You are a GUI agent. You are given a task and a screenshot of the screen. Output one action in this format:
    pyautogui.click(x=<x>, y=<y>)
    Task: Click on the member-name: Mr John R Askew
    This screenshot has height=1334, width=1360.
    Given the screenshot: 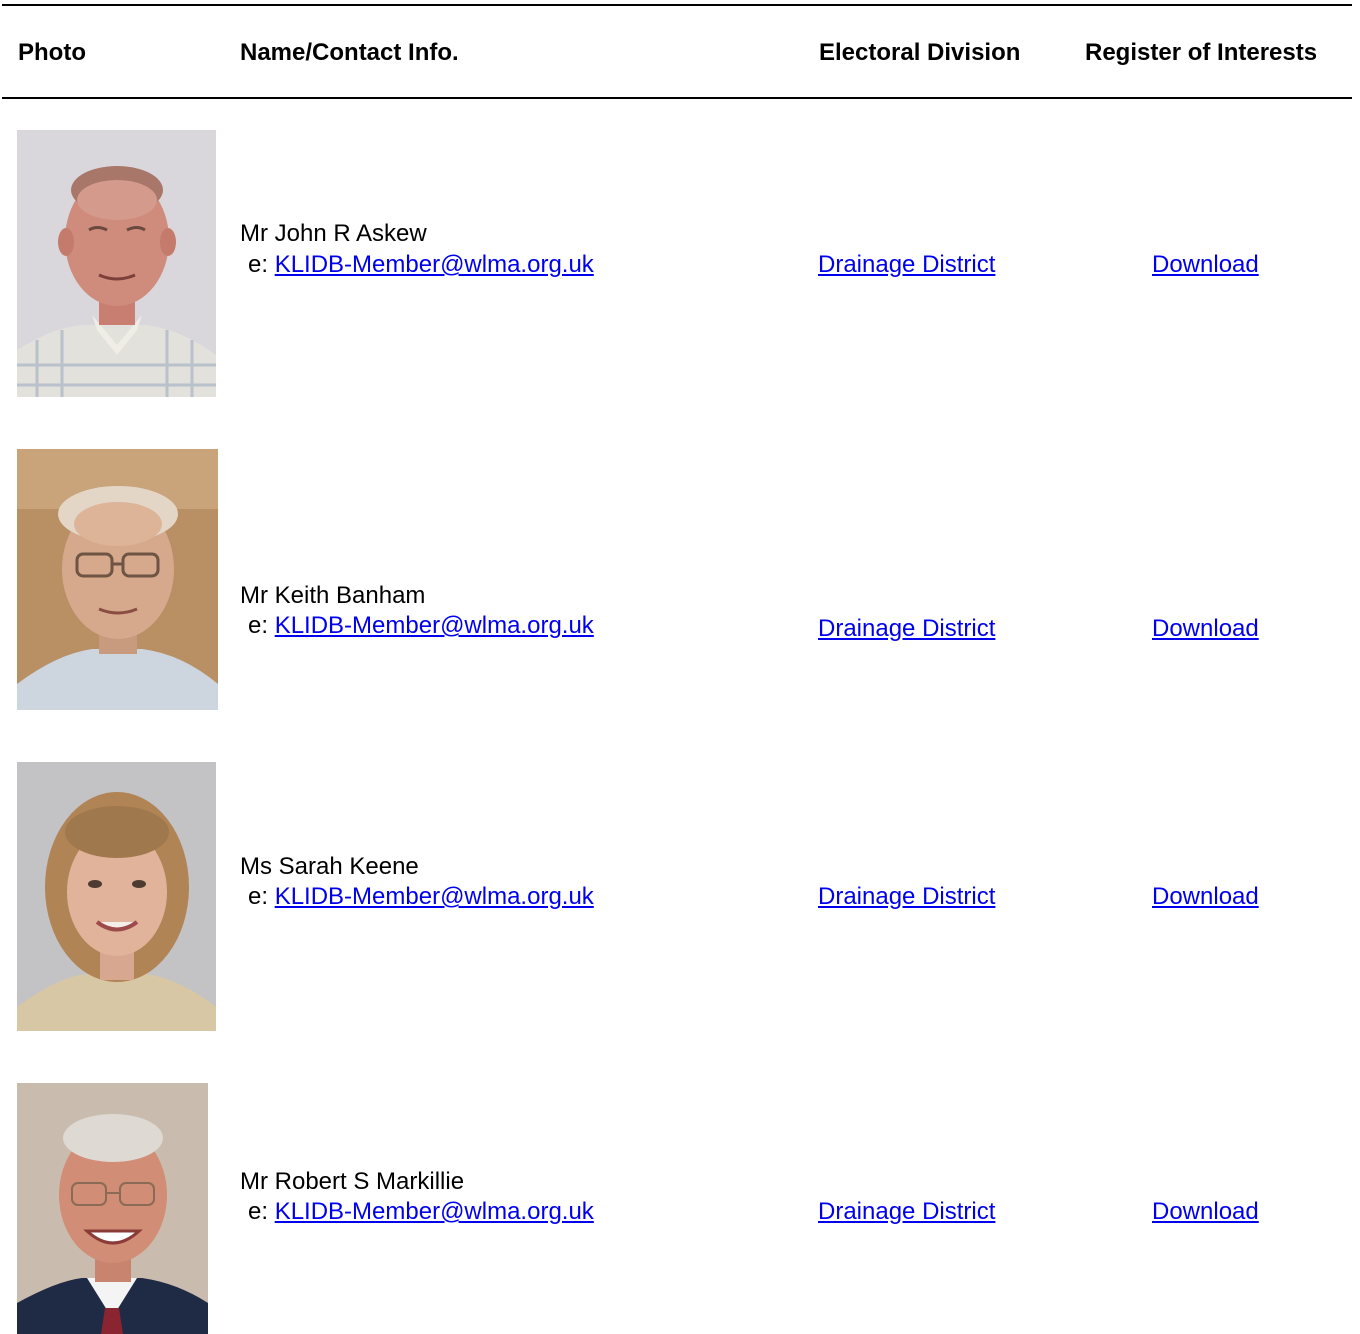 What is the action you would take?
    pyautogui.click(x=333, y=233)
    